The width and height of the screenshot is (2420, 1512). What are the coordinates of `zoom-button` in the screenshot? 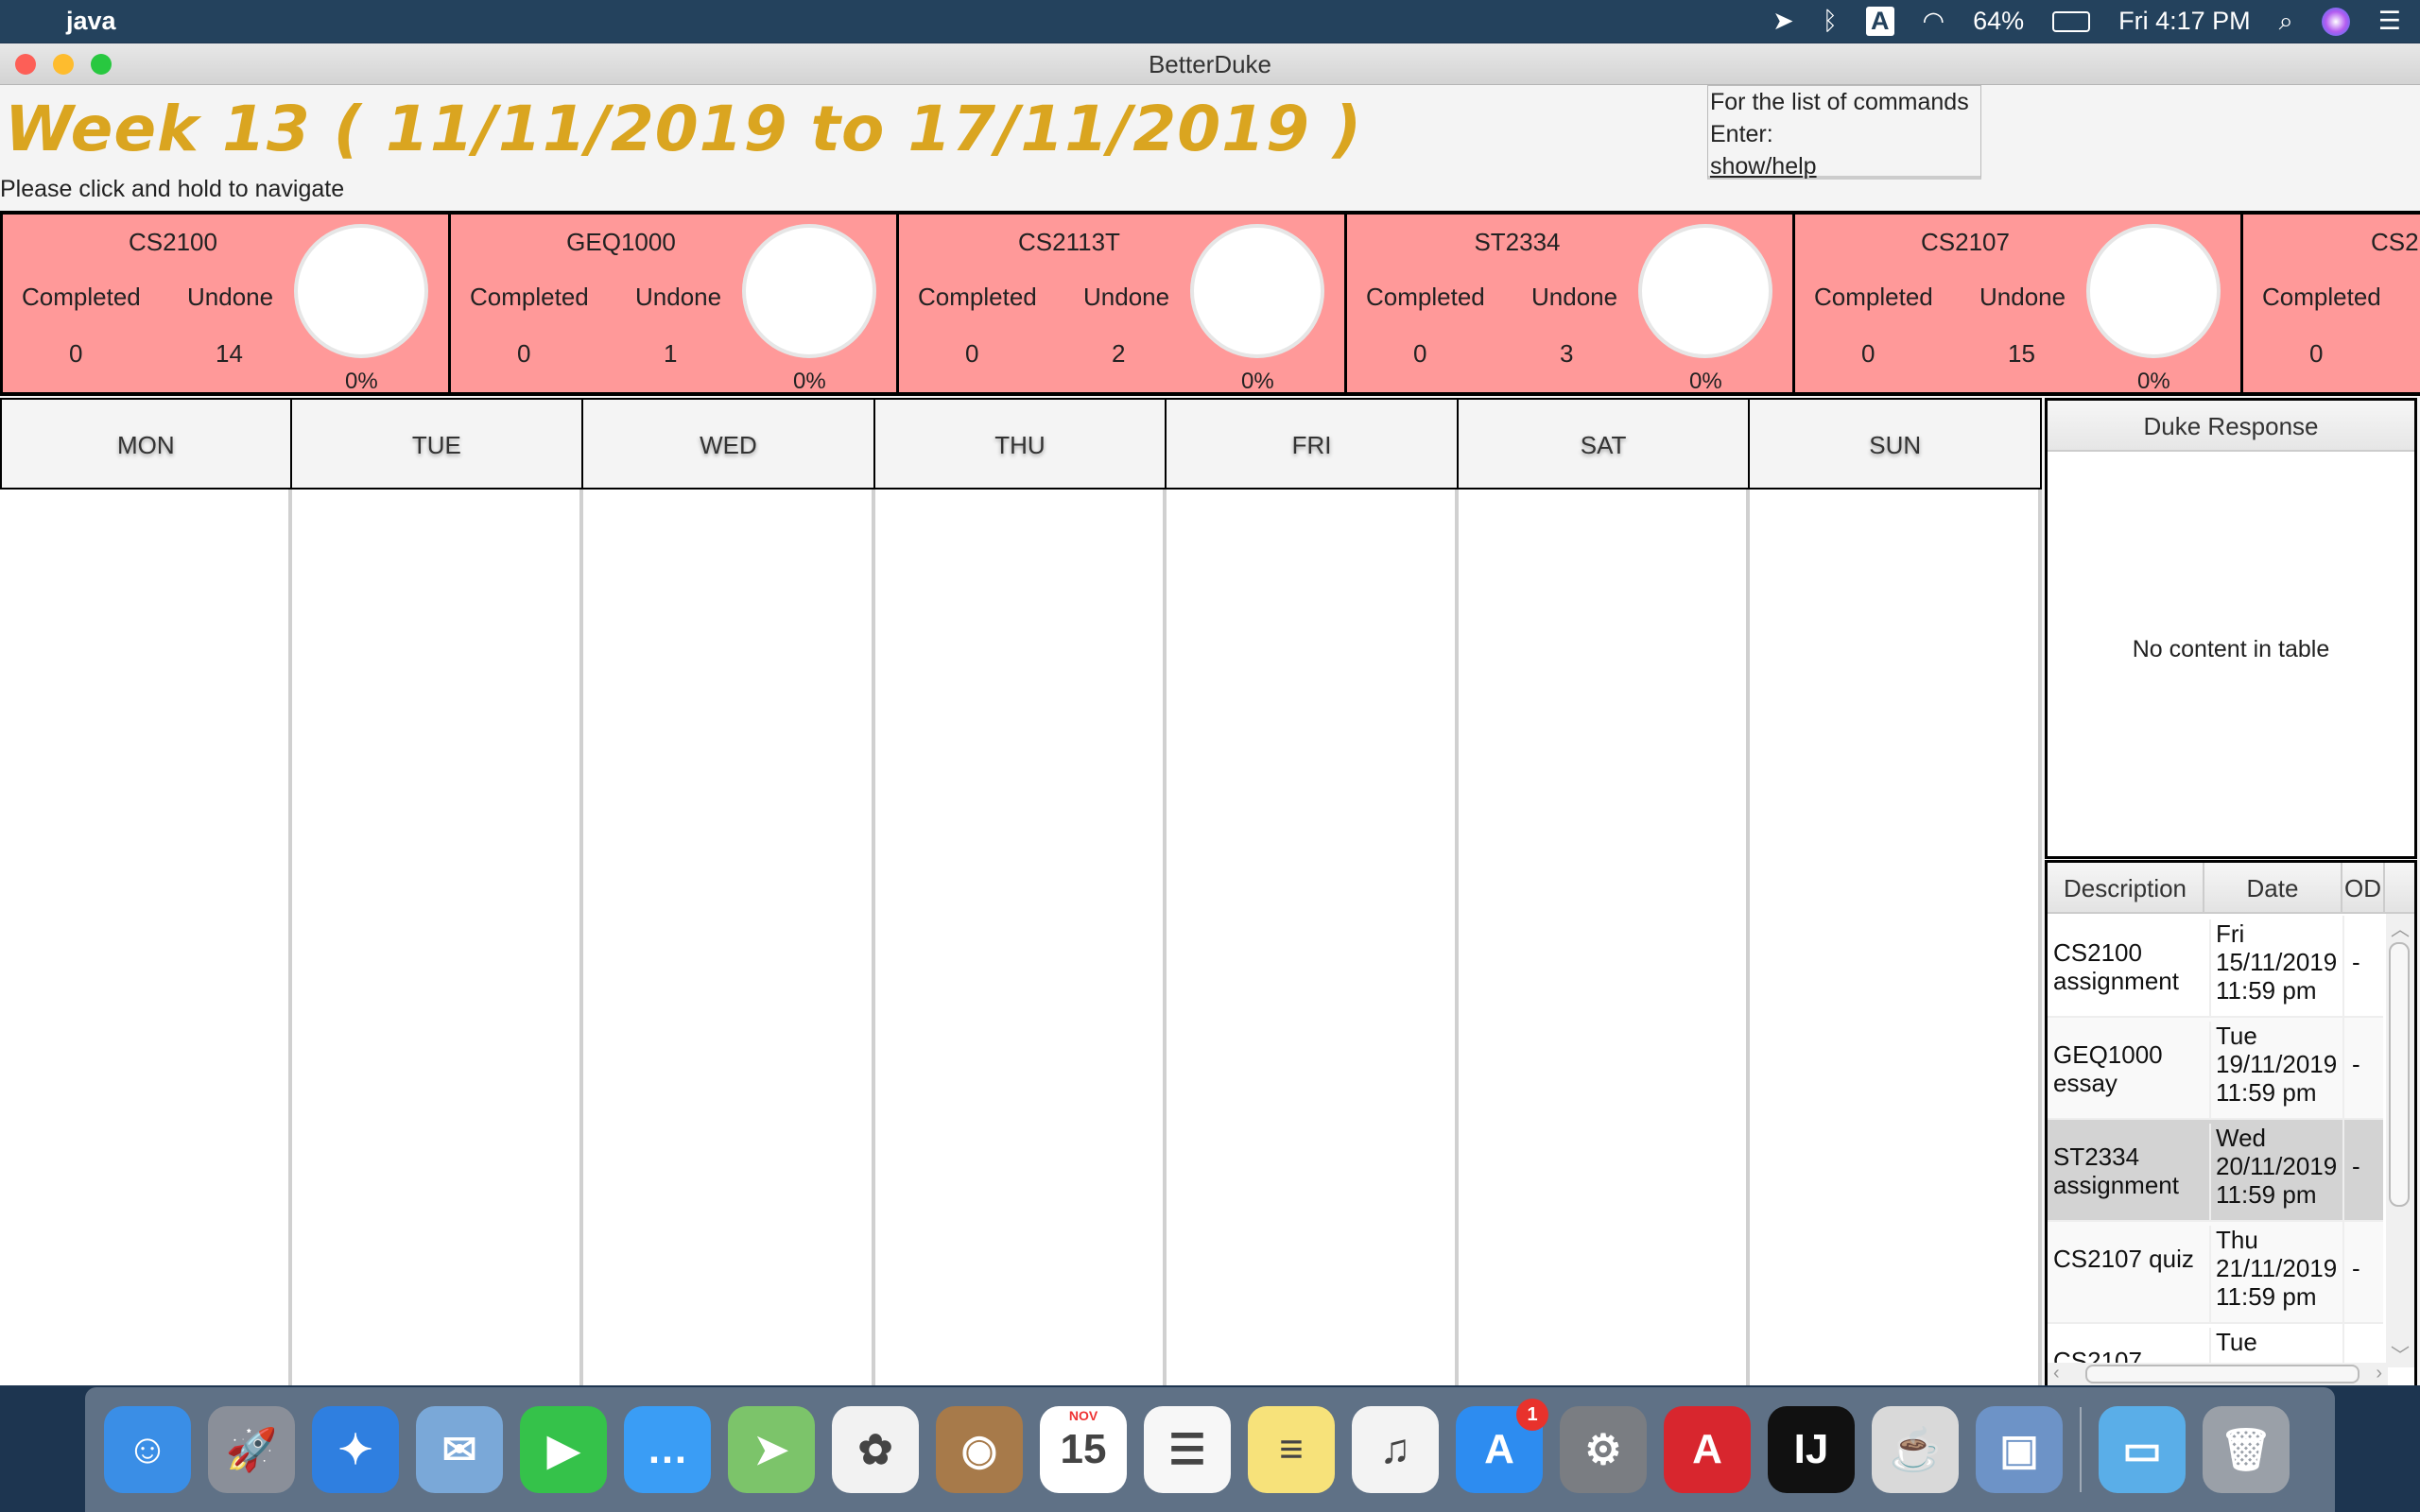 It's located at (101, 64).